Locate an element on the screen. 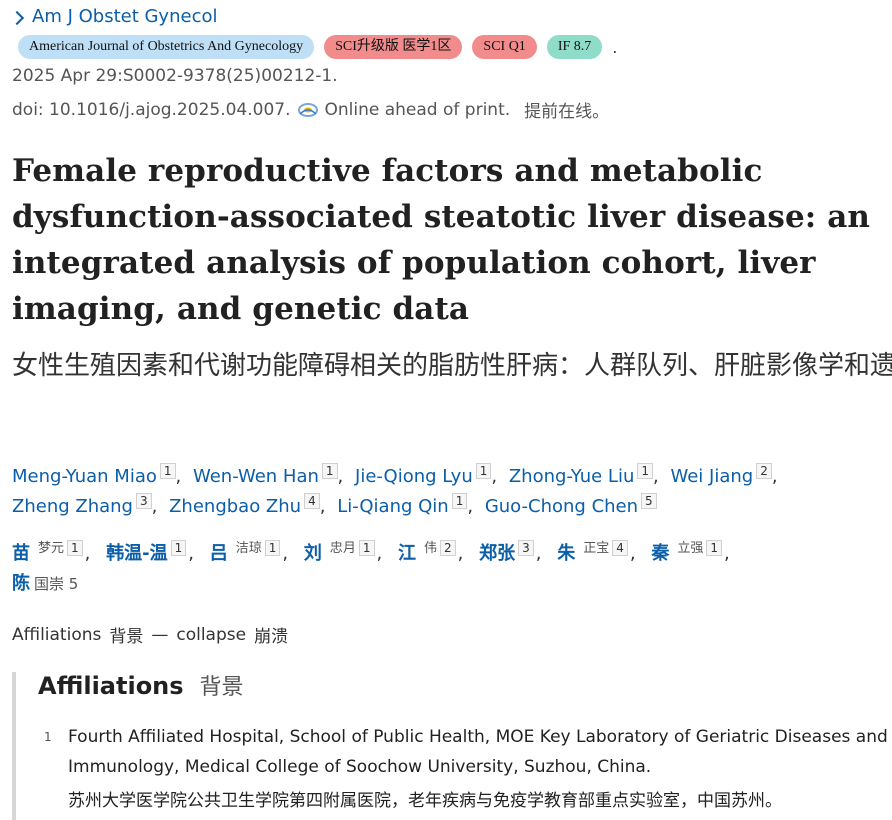 The height and width of the screenshot is (820, 892). author-given-zh: 正宝 is located at coordinates (596, 548).